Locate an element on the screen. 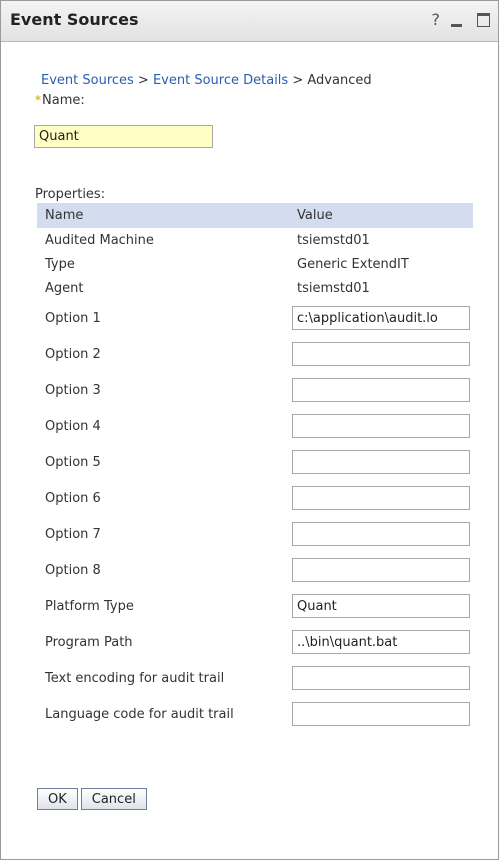 The width and height of the screenshot is (499, 860). text-encoding-input is located at coordinates (381, 678).